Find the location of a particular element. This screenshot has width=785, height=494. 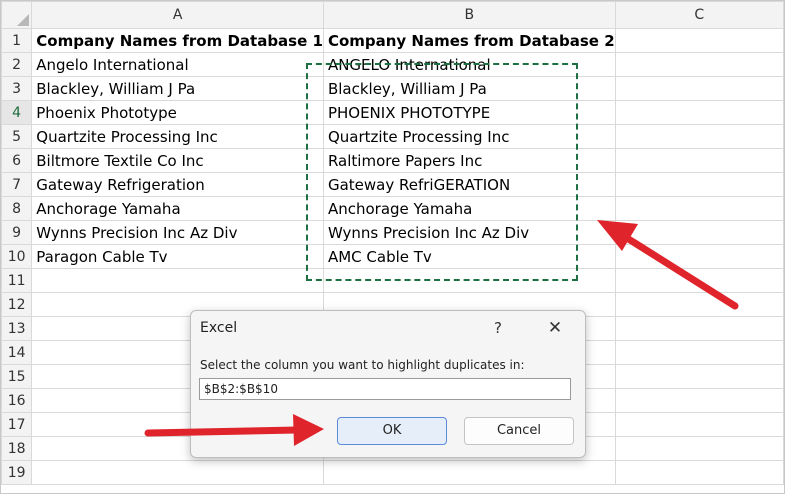

row-header: 2 is located at coordinates (17, 64).